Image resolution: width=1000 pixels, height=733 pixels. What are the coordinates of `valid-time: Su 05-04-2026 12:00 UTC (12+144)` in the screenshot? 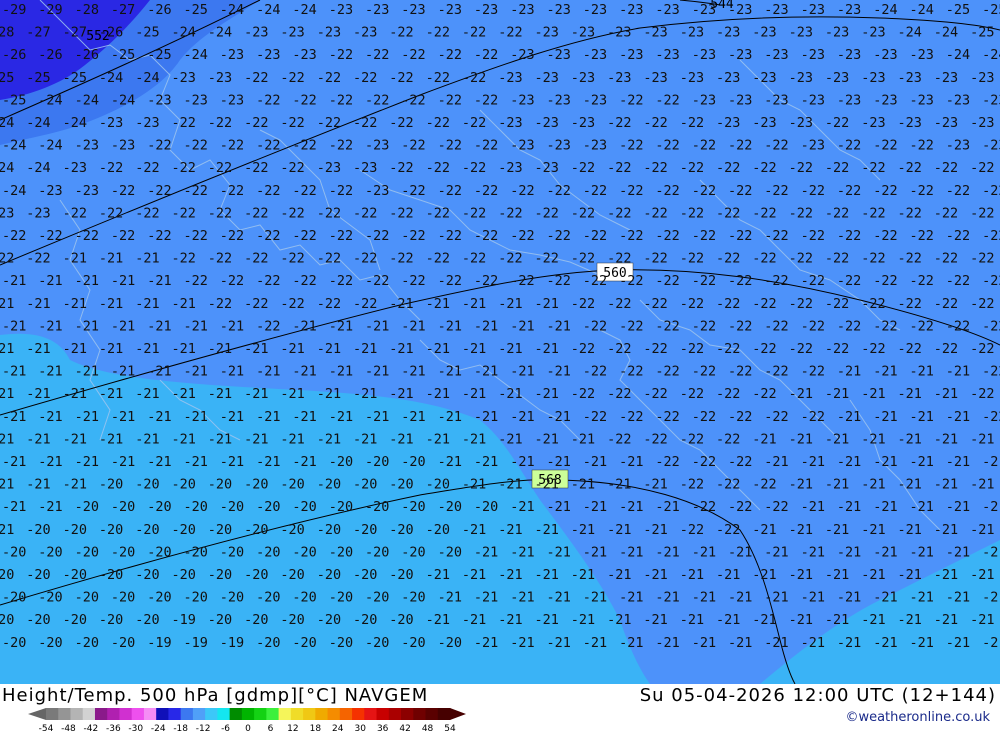 It's located at (817, 695).